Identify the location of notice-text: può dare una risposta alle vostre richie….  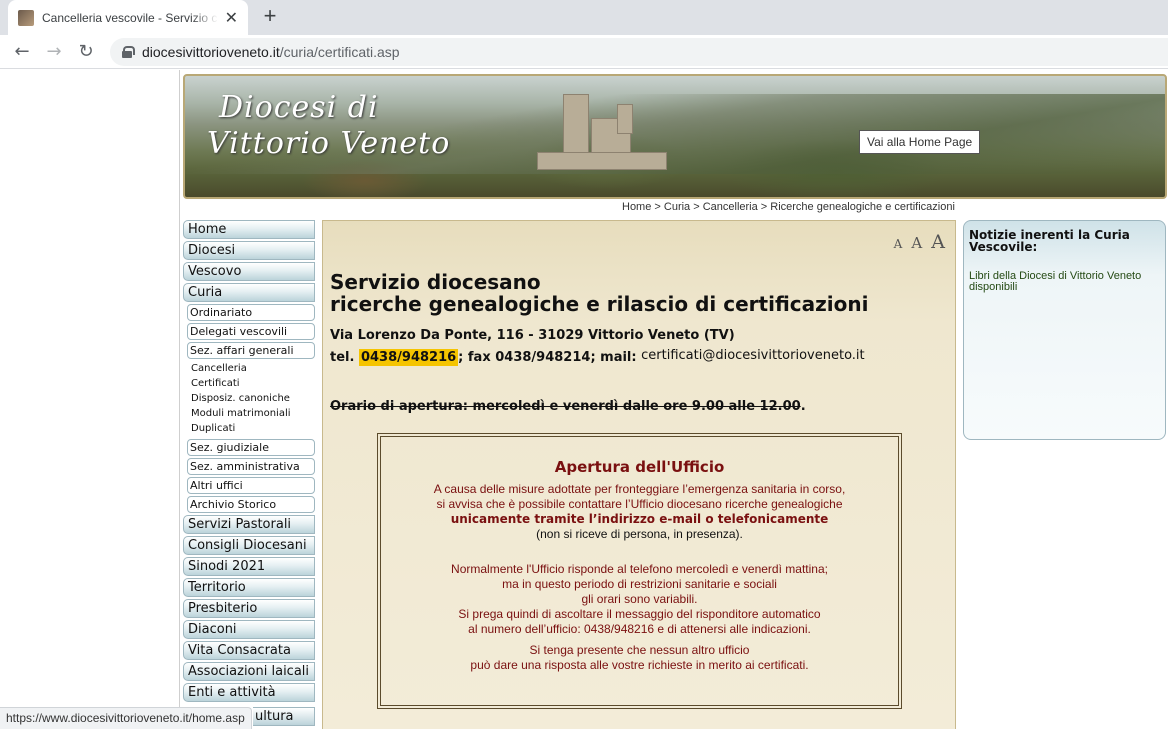
(639, 665).